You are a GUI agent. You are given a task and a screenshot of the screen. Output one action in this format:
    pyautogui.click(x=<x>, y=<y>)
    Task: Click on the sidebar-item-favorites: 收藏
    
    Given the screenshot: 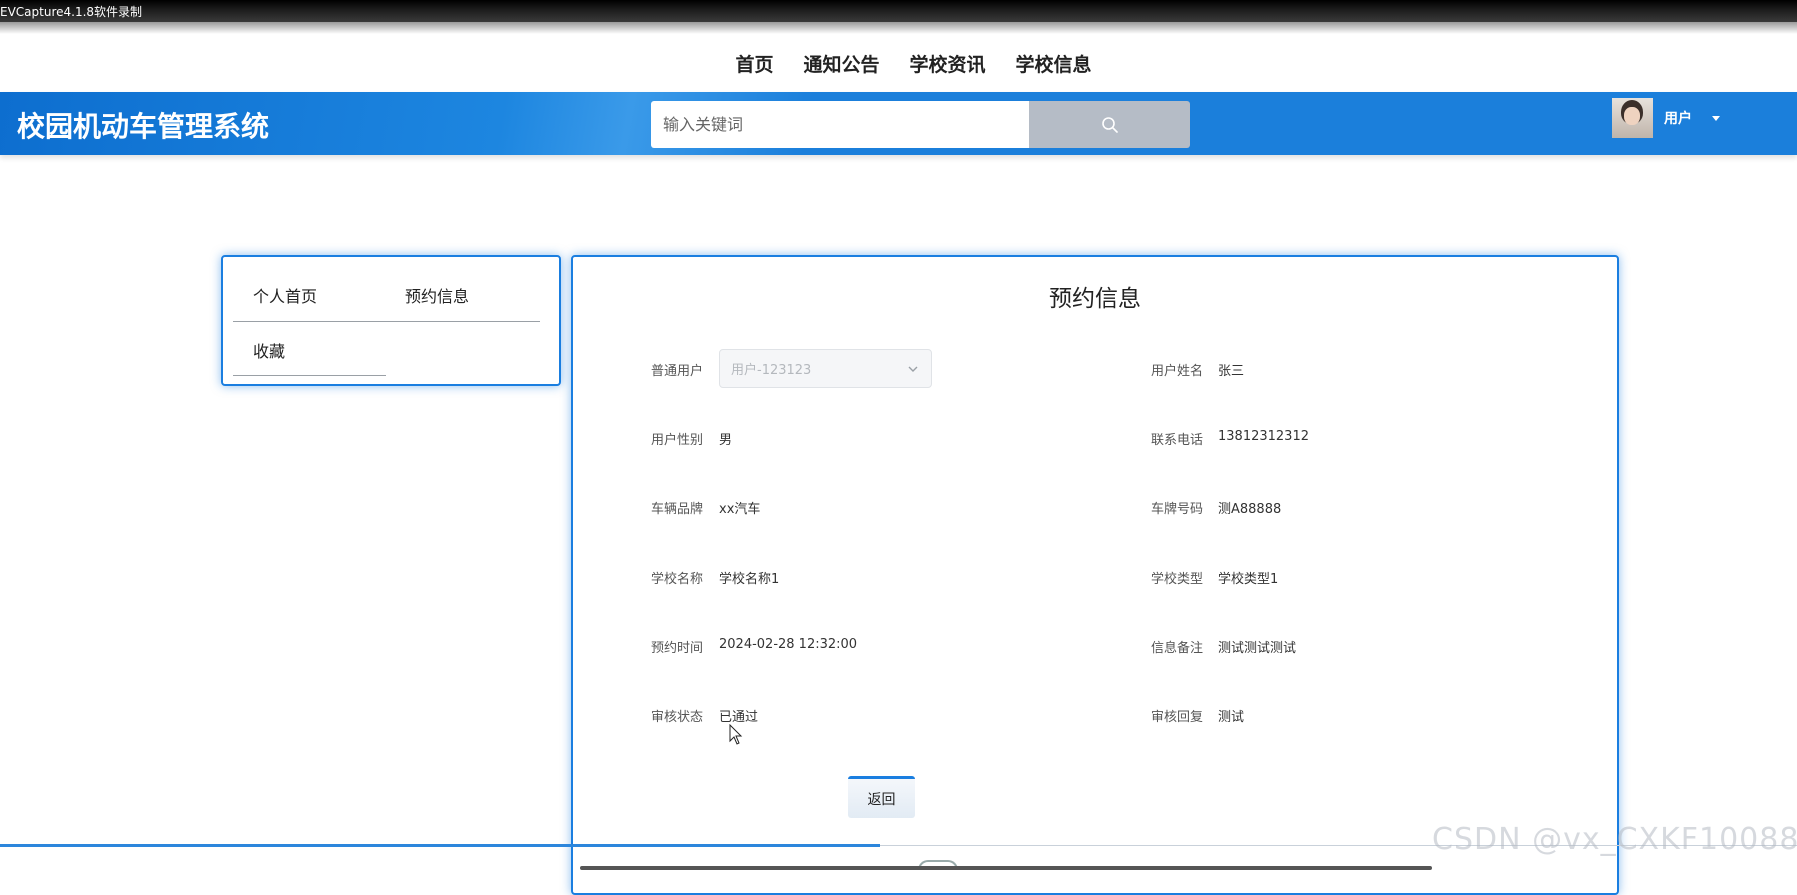 What is the action you would take?
    pyautogui.click(x=269, y=350)
    